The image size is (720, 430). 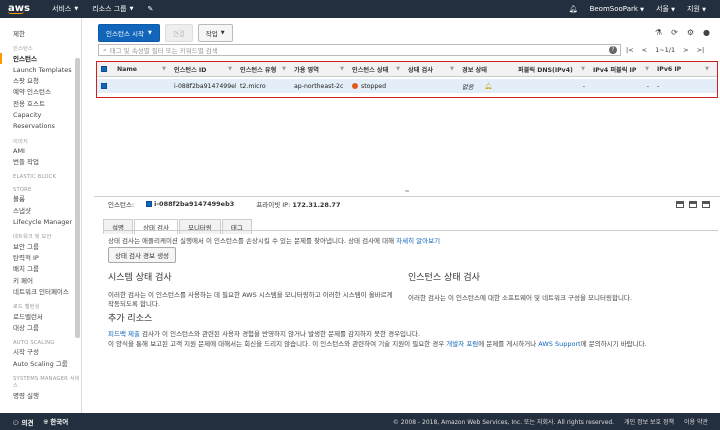 I want to click on sidebar-item: Auto Scaling 그룹, so click(x=40, y=363).